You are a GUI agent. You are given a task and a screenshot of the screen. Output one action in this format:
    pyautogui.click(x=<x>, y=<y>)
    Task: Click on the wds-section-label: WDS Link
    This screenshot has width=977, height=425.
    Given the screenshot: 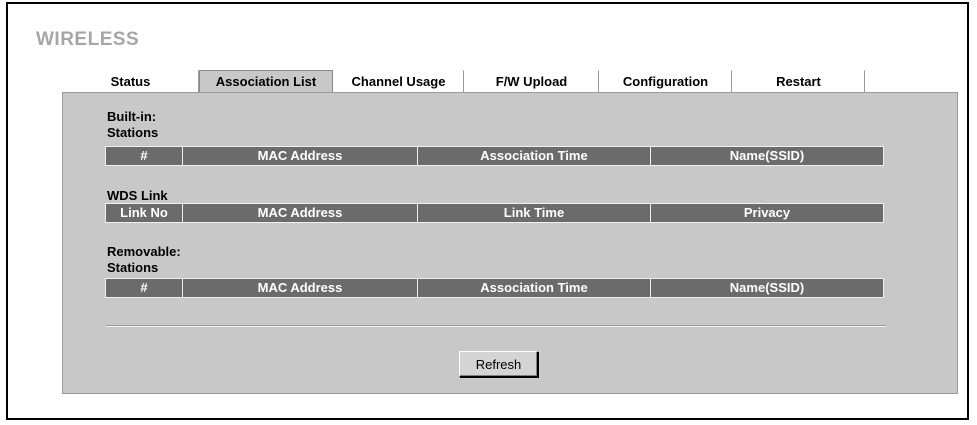 What is the action you would take?
    pyautogui.click(x=137, y=195)
    